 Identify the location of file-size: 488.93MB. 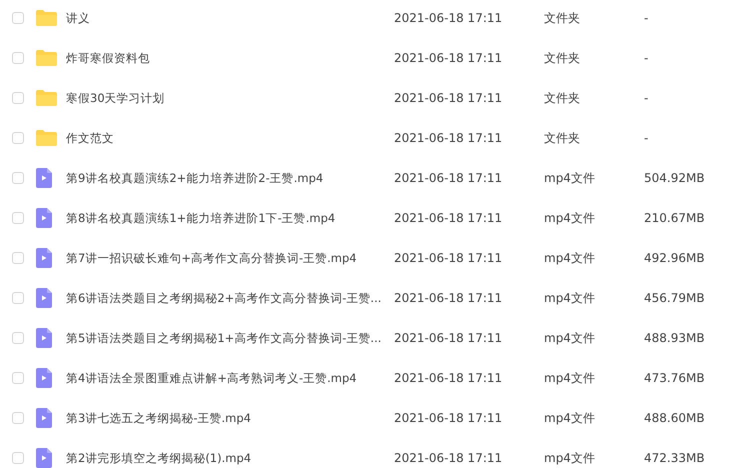
(674, 338).